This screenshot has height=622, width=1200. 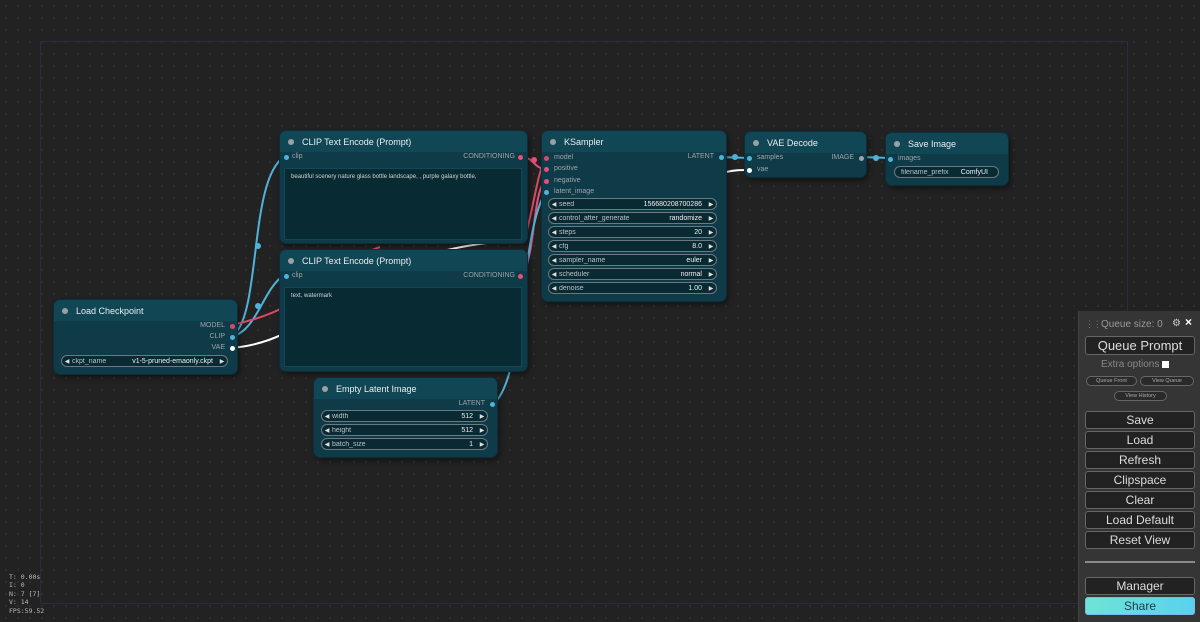 What do you see at coordinates (1140, 480) in the screenshot?
I see `clipspace-button: Clipspace` at bounding box center [1140, 480].